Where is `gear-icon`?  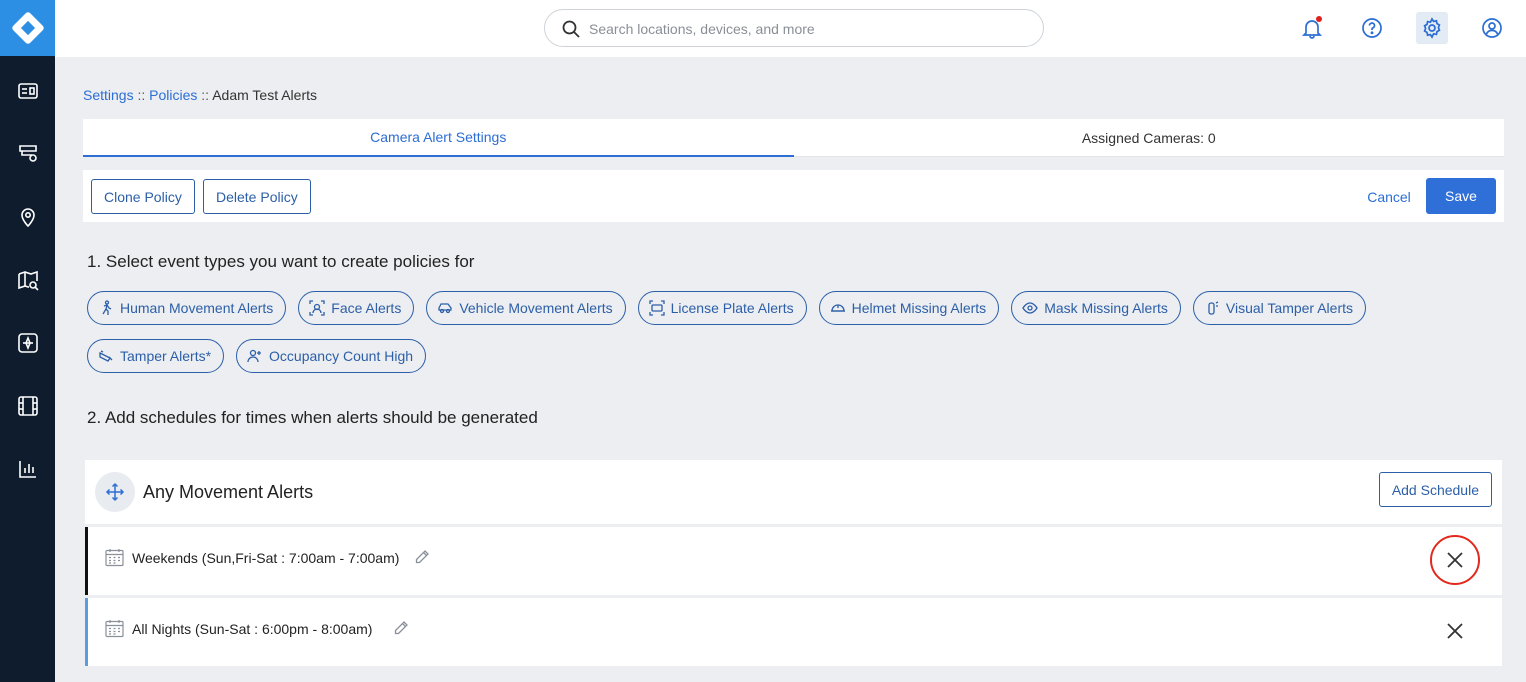
gear-icon is located at coordinates (1432, 28).